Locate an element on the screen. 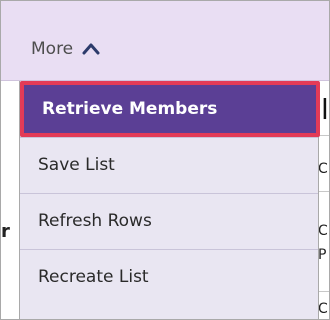 Image resolution: width=330 pixels, height=320 pixels. more-button: More is located at coordinates (66, 49).